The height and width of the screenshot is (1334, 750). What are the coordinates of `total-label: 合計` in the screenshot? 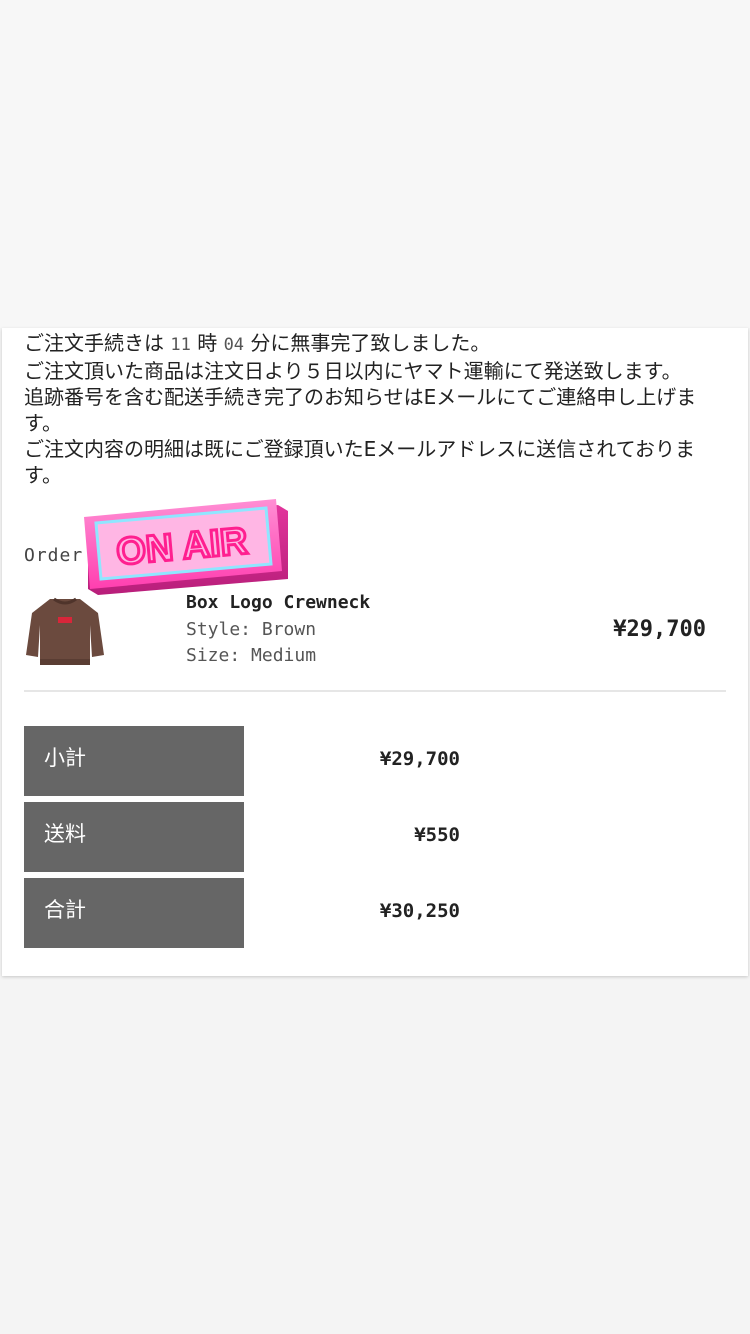 It's located at (134, 913).